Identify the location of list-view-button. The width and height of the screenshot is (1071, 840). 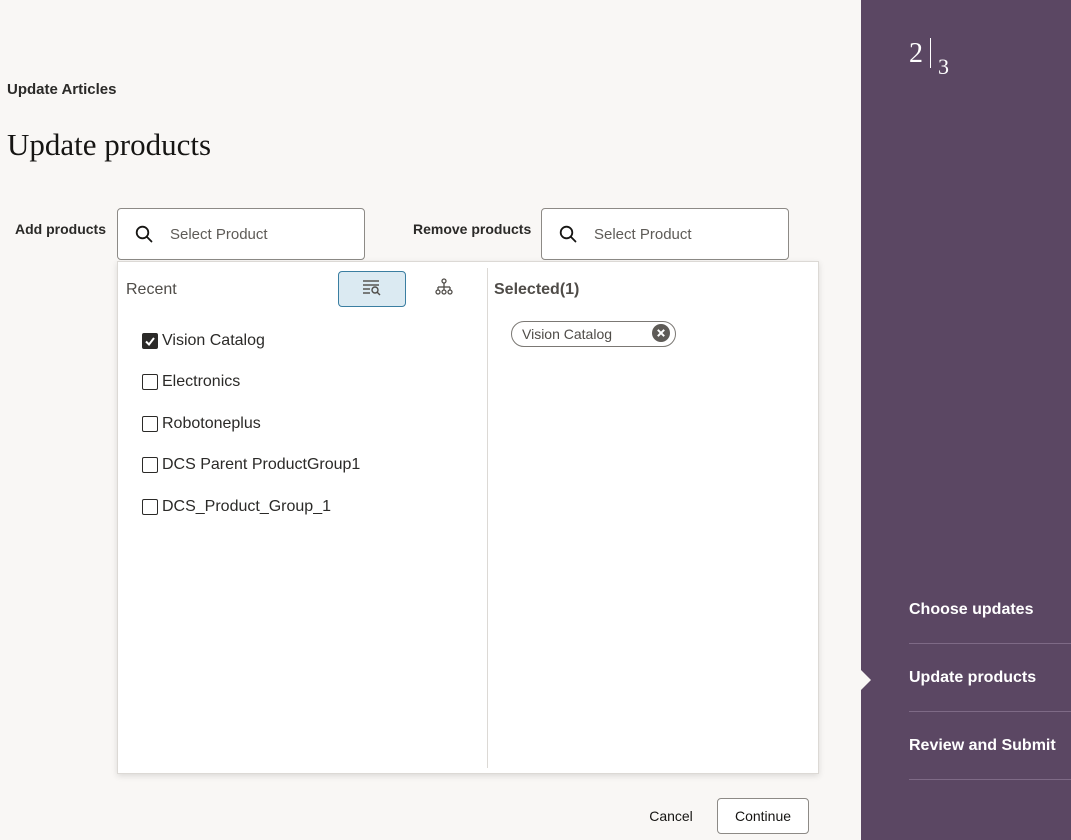
(372, 289).